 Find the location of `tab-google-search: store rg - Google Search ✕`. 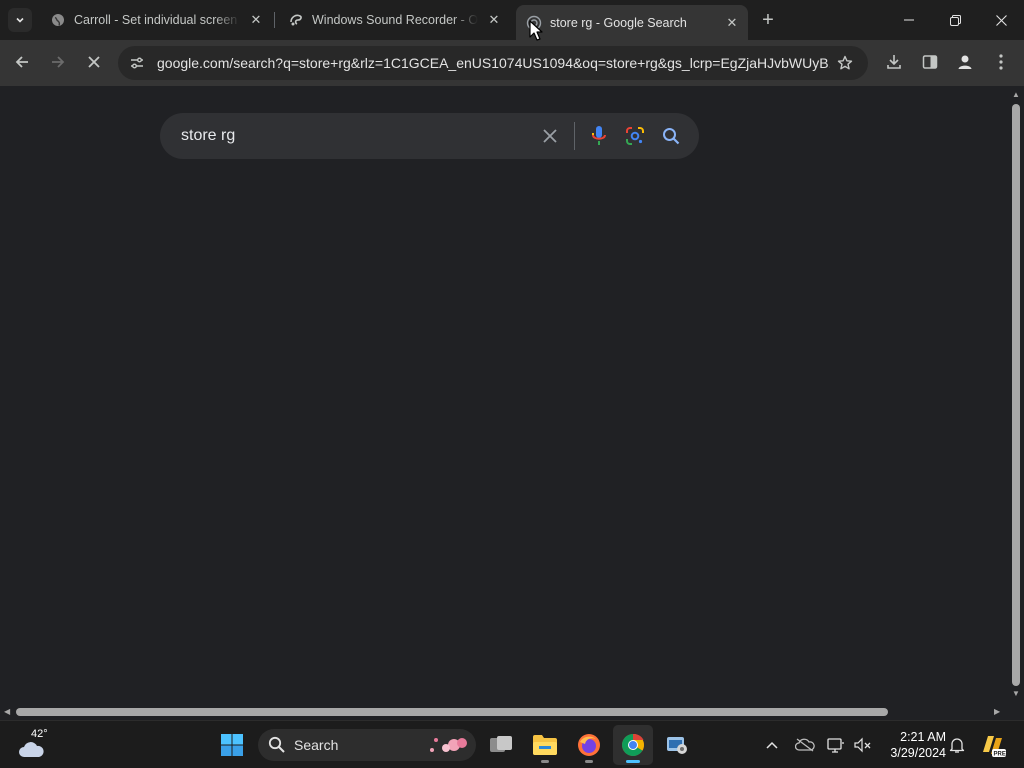

tab-google-search: store rg - Google Search ✕ is located at coordinates (632, 22).